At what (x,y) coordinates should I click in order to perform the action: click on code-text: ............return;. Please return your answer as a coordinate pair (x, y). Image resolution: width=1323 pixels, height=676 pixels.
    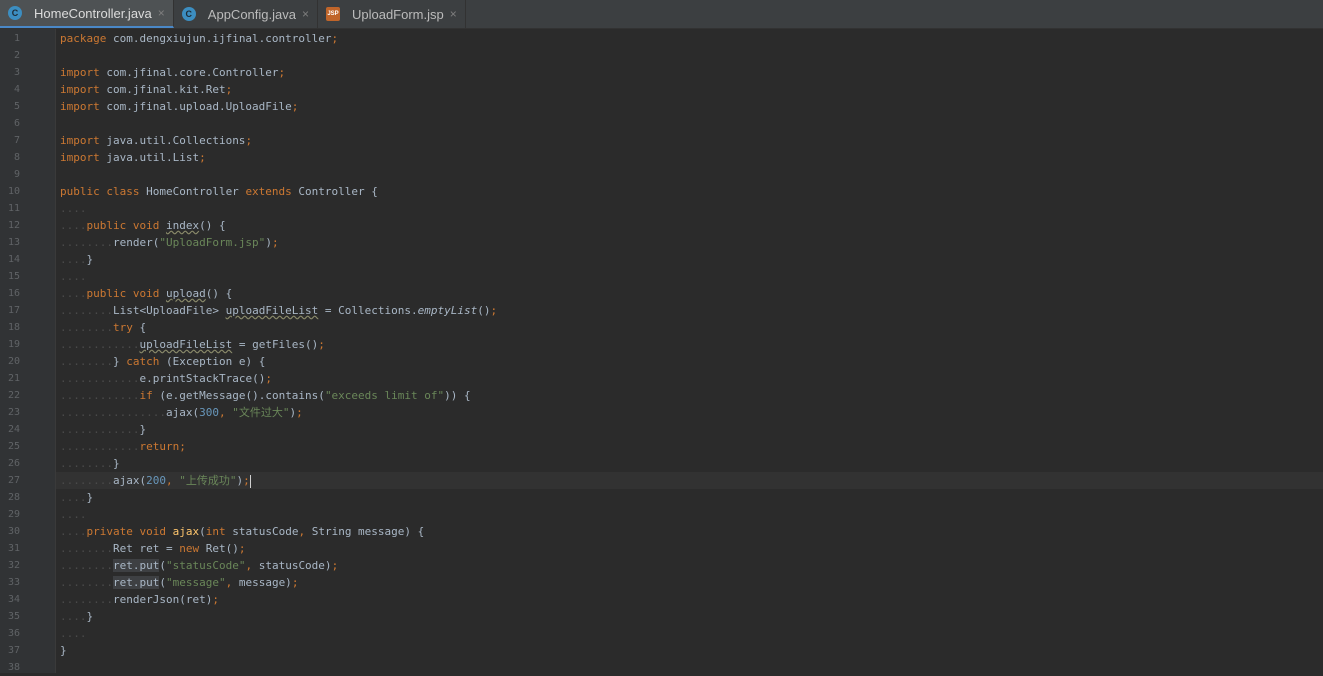
    Looking at the image, I should click on (123, 446).